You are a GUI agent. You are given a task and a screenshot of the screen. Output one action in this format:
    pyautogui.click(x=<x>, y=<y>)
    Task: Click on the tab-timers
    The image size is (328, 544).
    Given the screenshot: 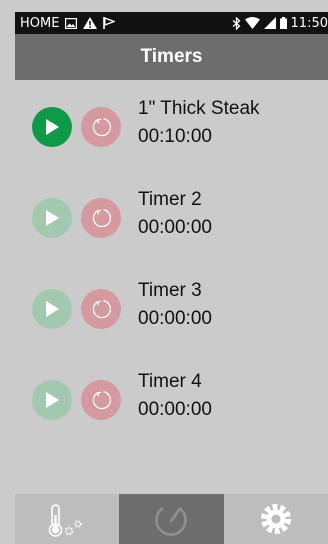 What is the action you would take?
    pyautogui.click(x=171, y=519)
    